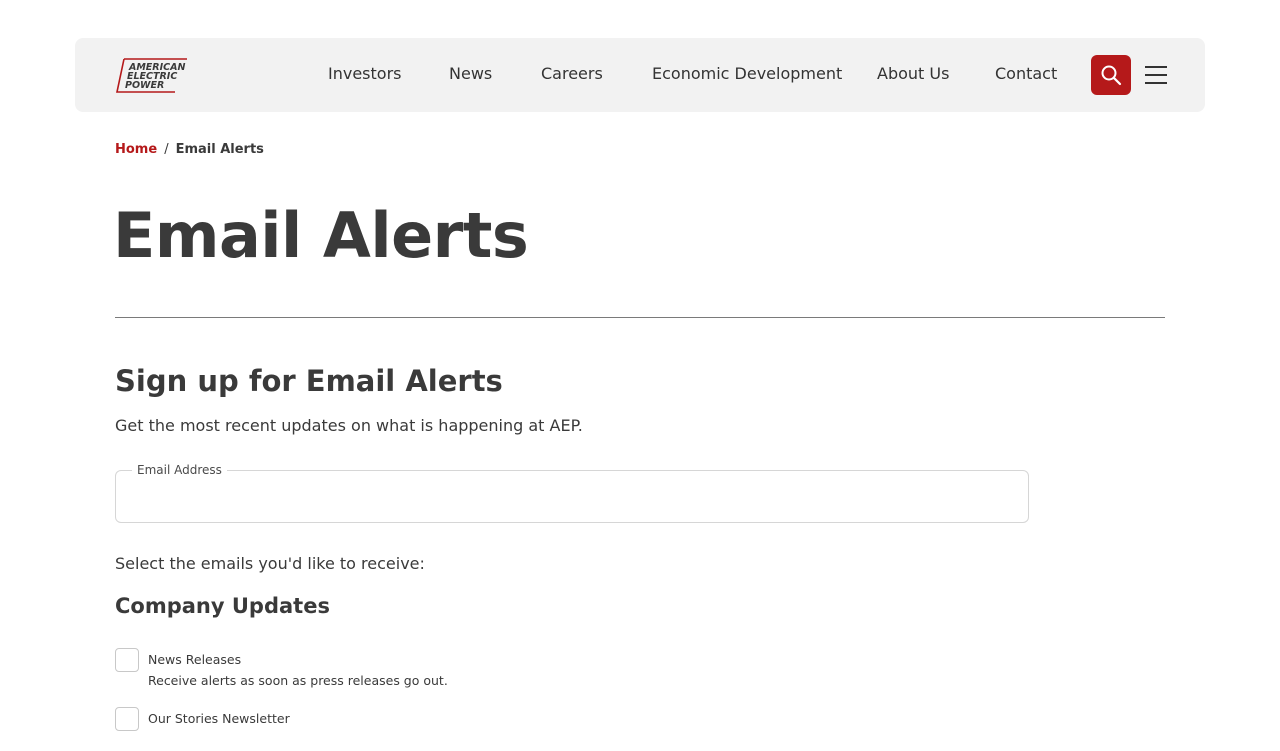  I want to click on nav-item-news: News, so click(470, 74).